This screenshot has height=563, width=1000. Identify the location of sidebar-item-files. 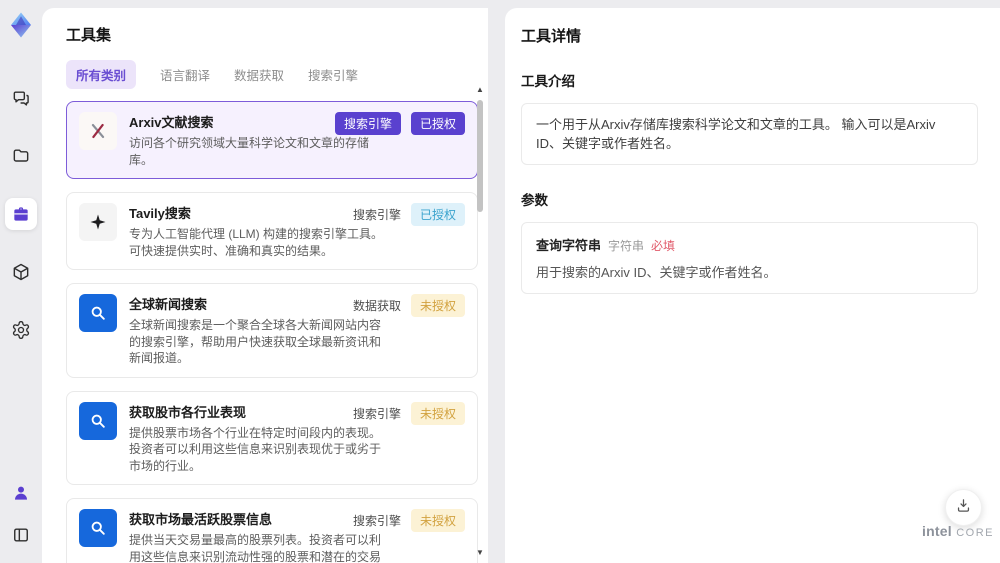
(21, 156).